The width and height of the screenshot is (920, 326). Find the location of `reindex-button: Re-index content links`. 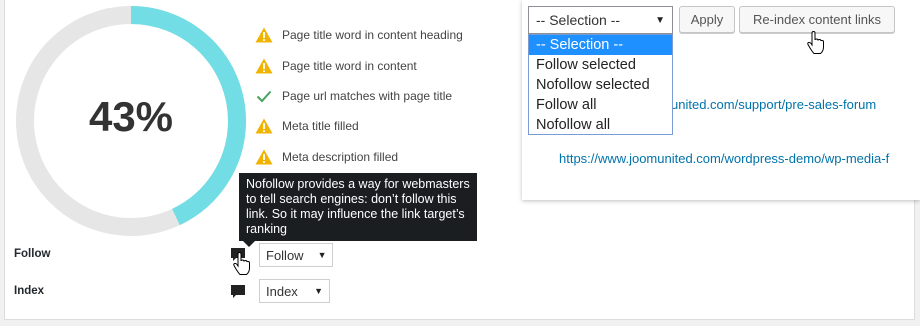

reindex-button: Re-index content links is located at coordinates (817, 19).